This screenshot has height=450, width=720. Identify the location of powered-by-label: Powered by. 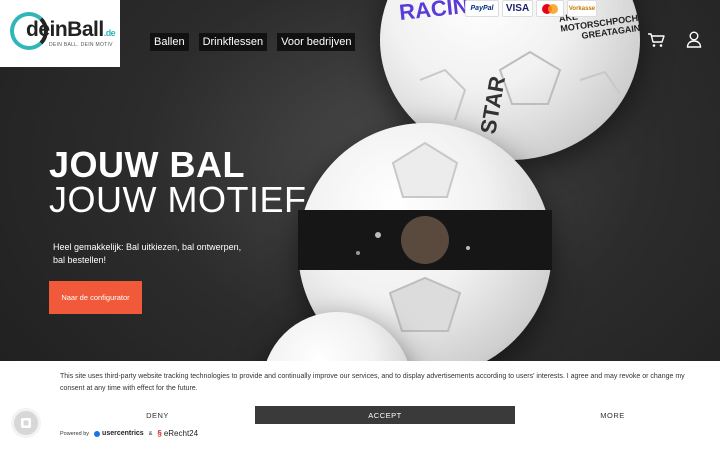
(75, 433).